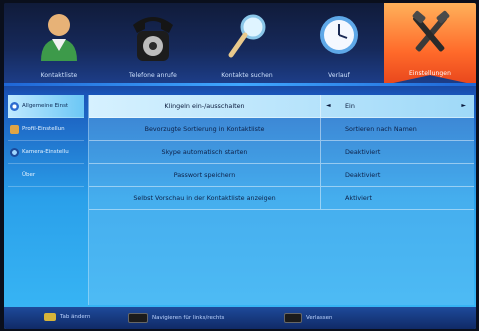  What do you see at coordinates (247, 75) in the screenshot?
I see `tab-label: Kontakte suchen` at bounding box center [247, 75].